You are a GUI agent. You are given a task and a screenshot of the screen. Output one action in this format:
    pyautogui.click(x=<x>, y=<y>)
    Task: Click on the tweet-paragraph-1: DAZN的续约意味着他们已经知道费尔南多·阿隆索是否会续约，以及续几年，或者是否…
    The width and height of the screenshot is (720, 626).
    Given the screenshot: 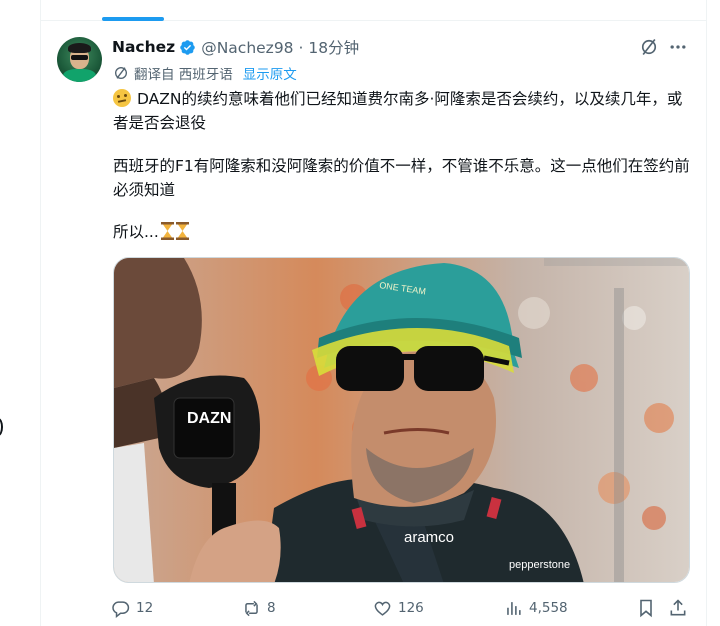 What is the action you would take?
    pyautogui.click(x=403, y=111)
    